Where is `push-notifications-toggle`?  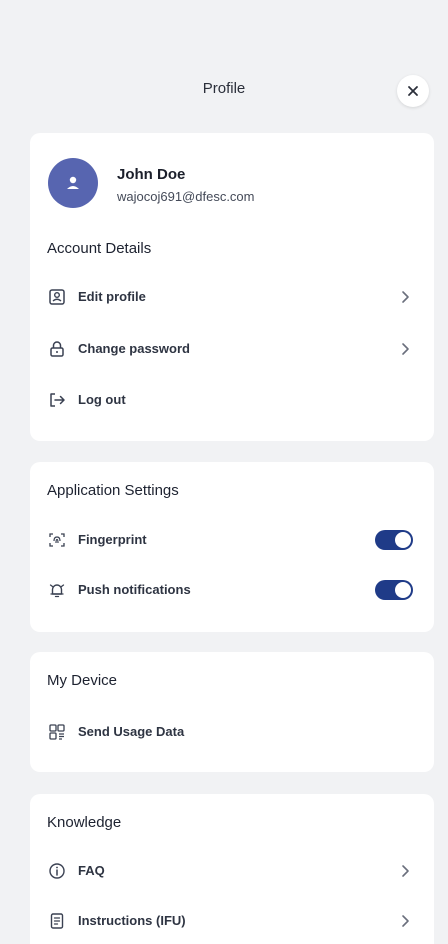
push-notifications-toggle is located at coordinates (394, 590).